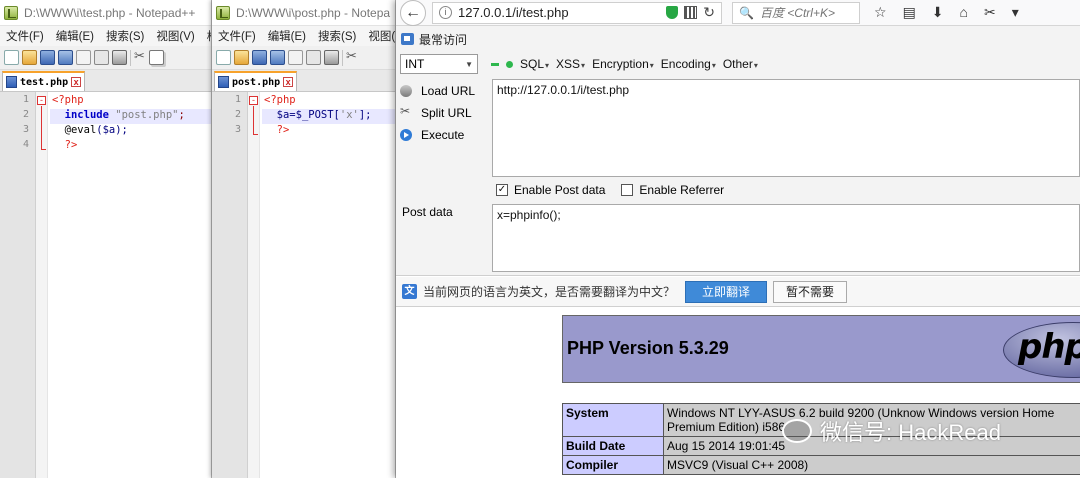 Image resolution: width=1080 pixels, height=478 pixels. What do you see at coordinates (709, 12) in the screenshot?
I see `reload-icon: ↻` at bounding box center [709, 12].